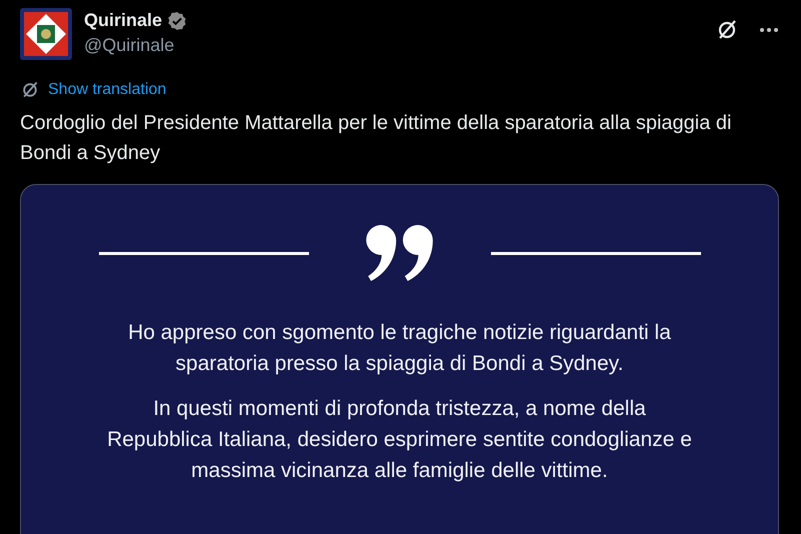 This screenshot has height=534, width=801. I want to click on tweet-text: Cordoglio del Presidente Mattarella per le vittime della sparatoria alla spiaggia di Bondi a Sydney, so click(376, 138).